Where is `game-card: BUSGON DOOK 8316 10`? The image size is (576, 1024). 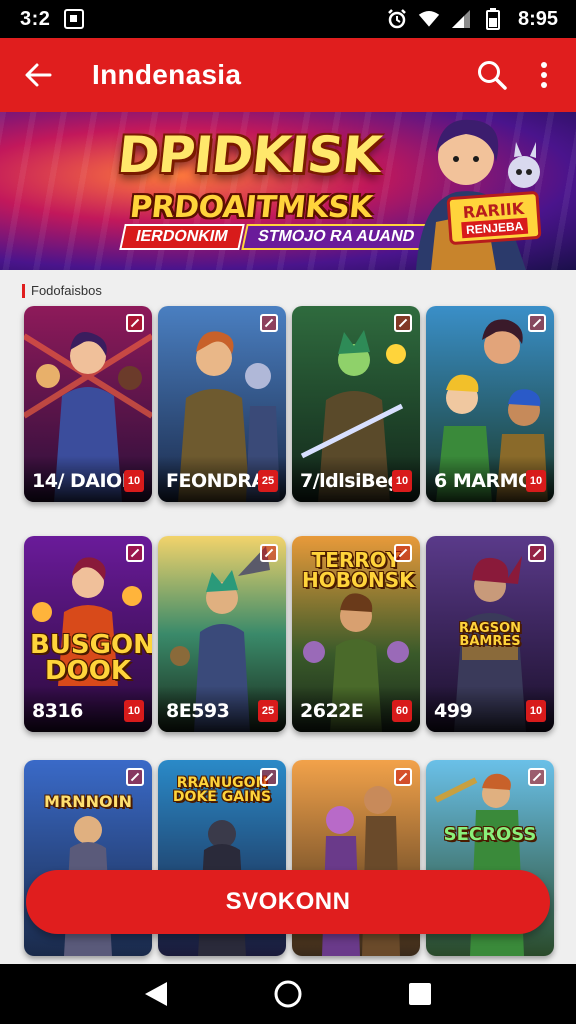
game-card: BUSGON DOOK 8316 10 is located at coordinates (88, 634).